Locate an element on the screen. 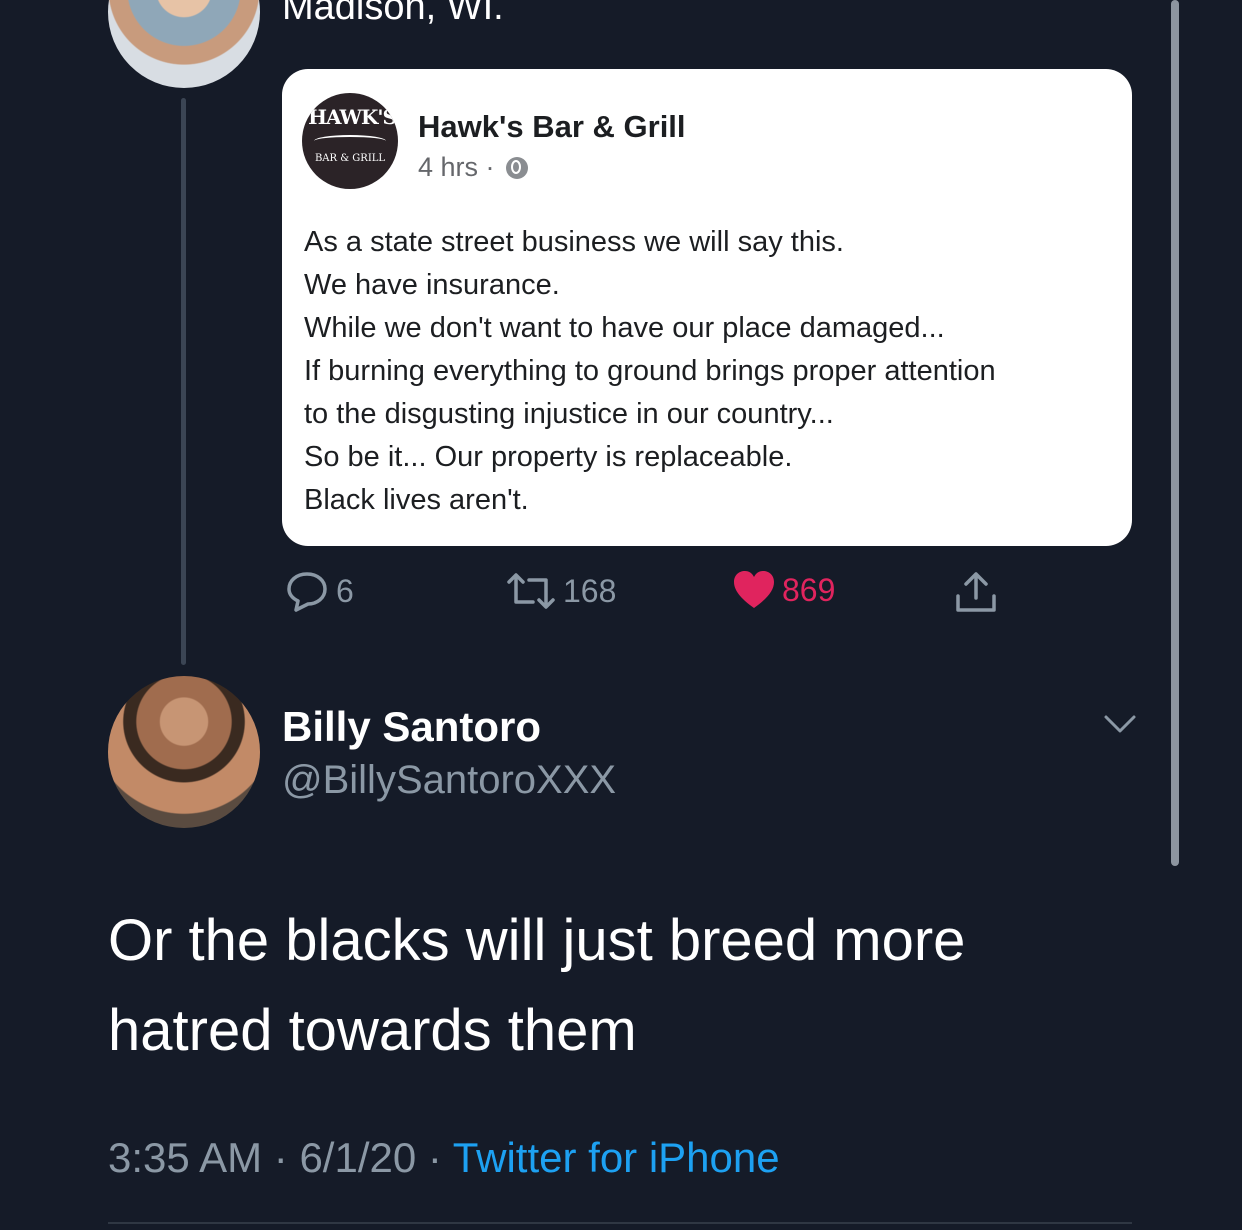  facebook-post-line: We have insurance. is located at coordinates (432, 285).